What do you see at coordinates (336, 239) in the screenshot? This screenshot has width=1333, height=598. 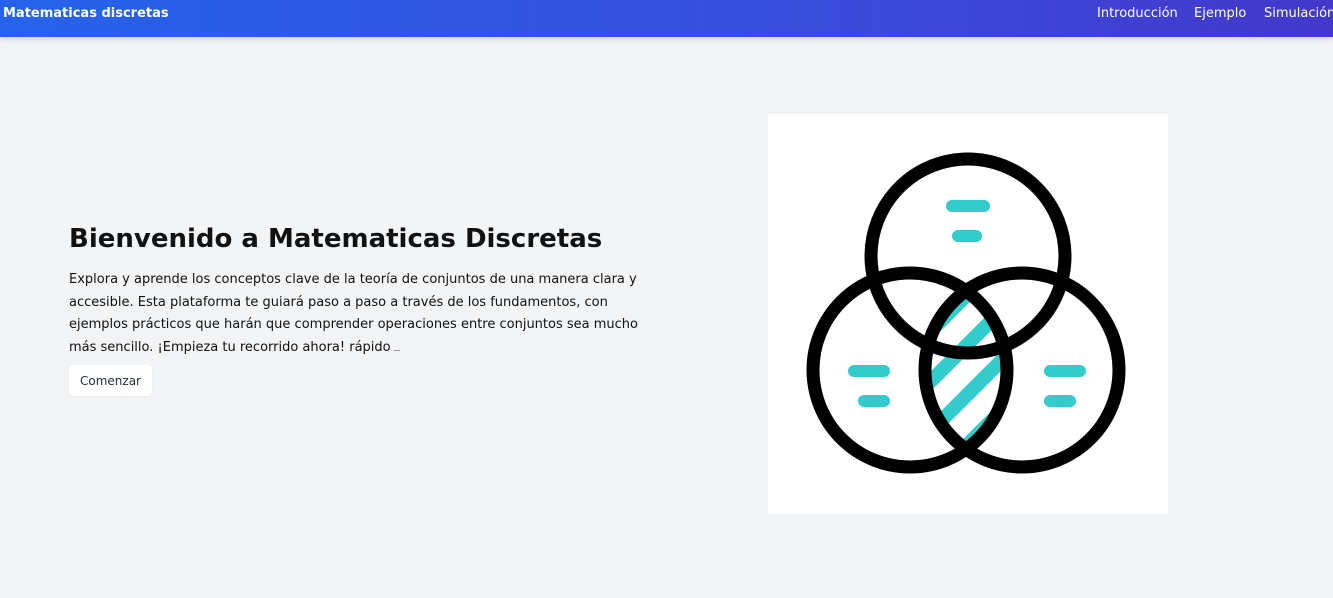 I see `hero-title: Bienvenido a Matematicas Discretas` at bounding box center [336, 239].